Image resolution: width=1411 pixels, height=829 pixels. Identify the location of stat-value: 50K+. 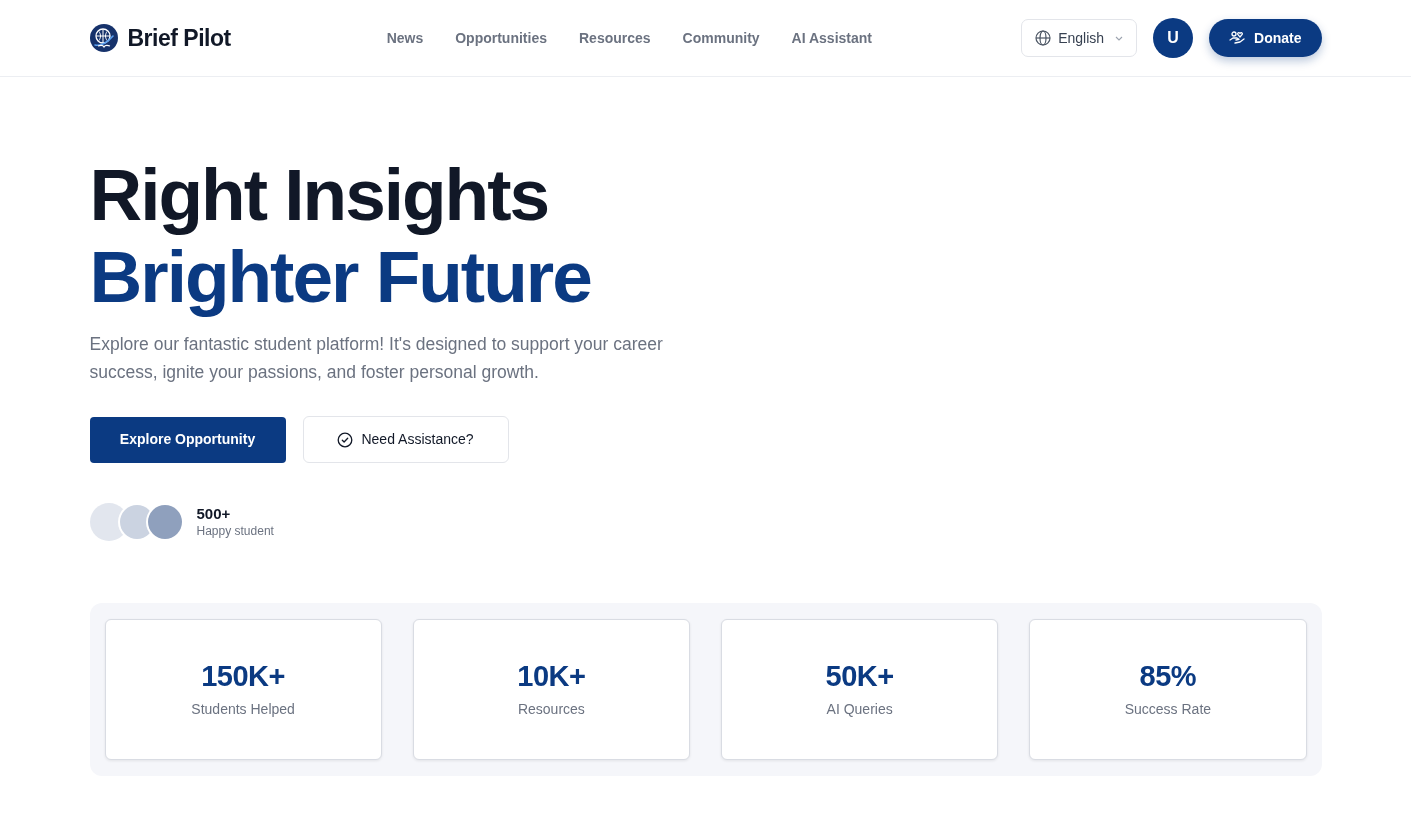
(859, 676).